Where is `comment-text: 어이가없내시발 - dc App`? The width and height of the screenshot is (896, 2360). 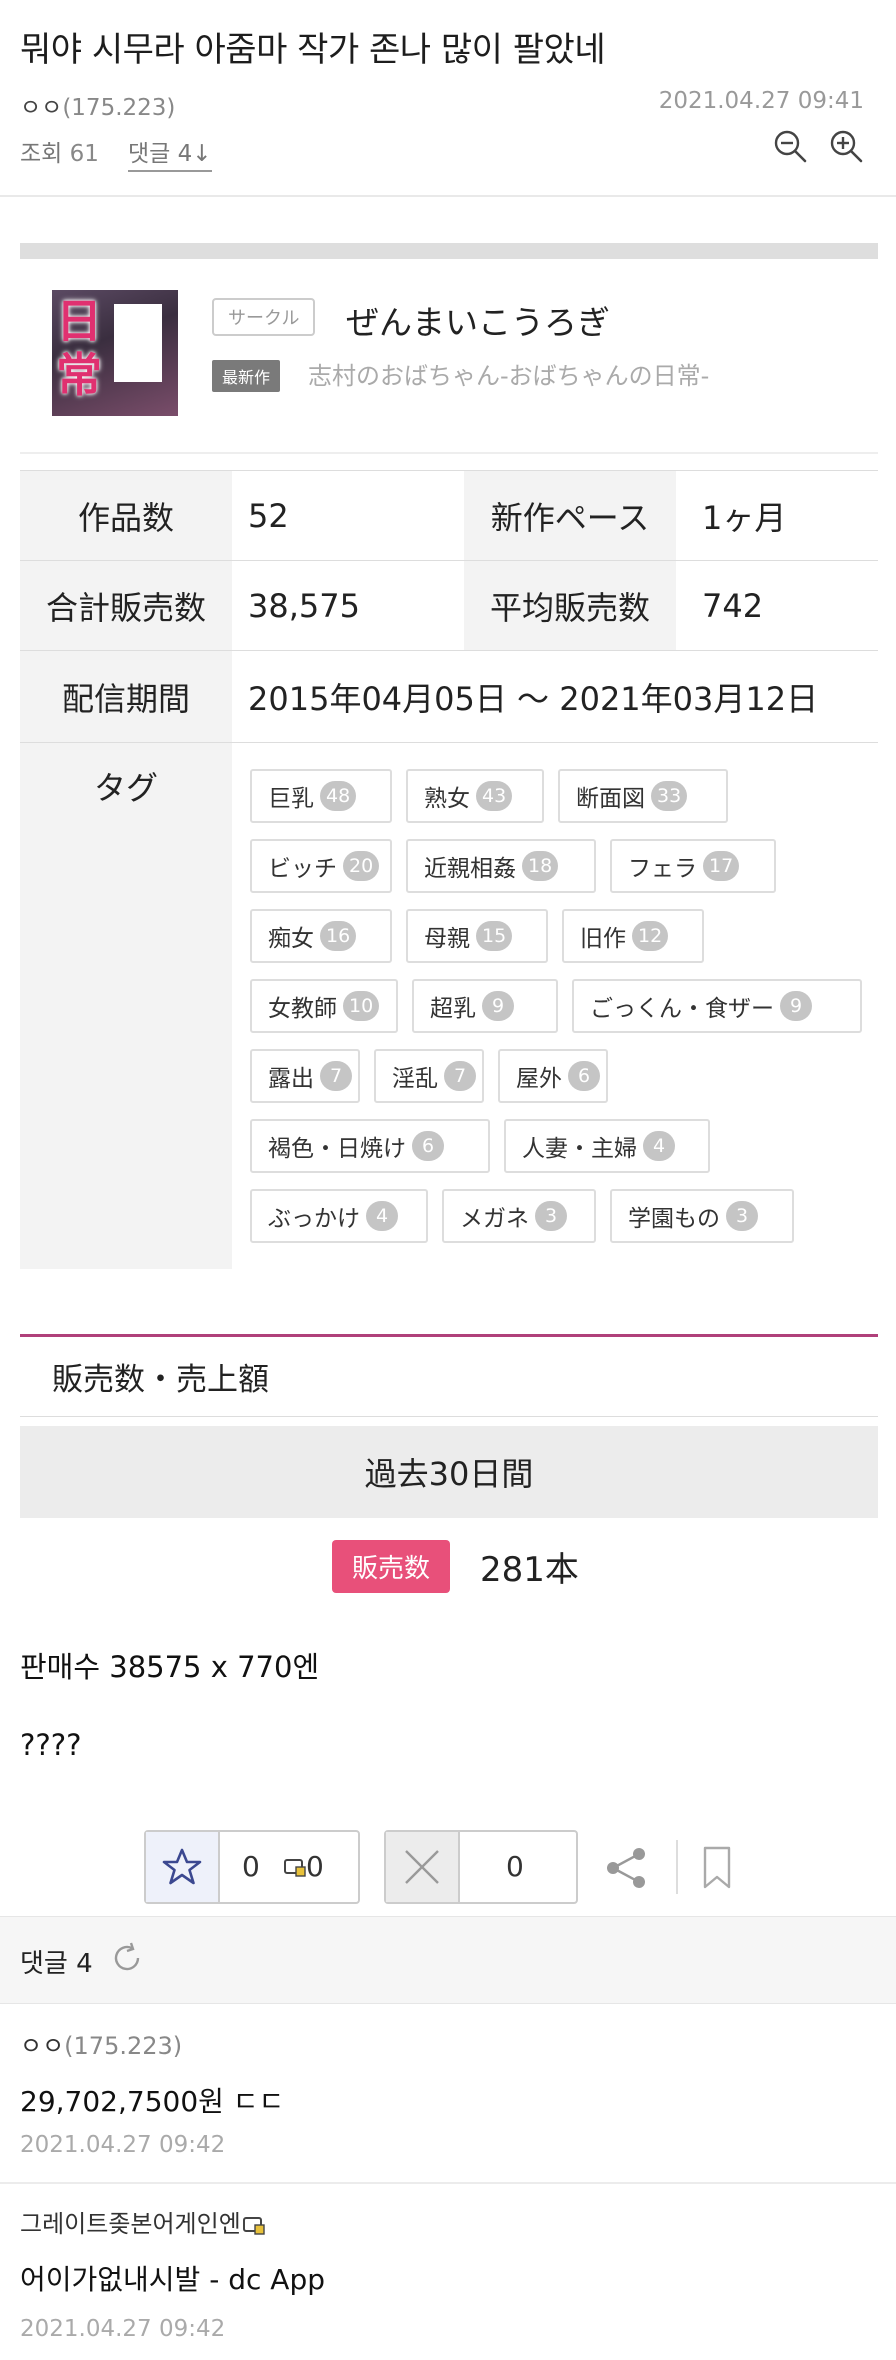 comment-text: 어이가없내시발 - dc App is located at coordinates (172, 2279).